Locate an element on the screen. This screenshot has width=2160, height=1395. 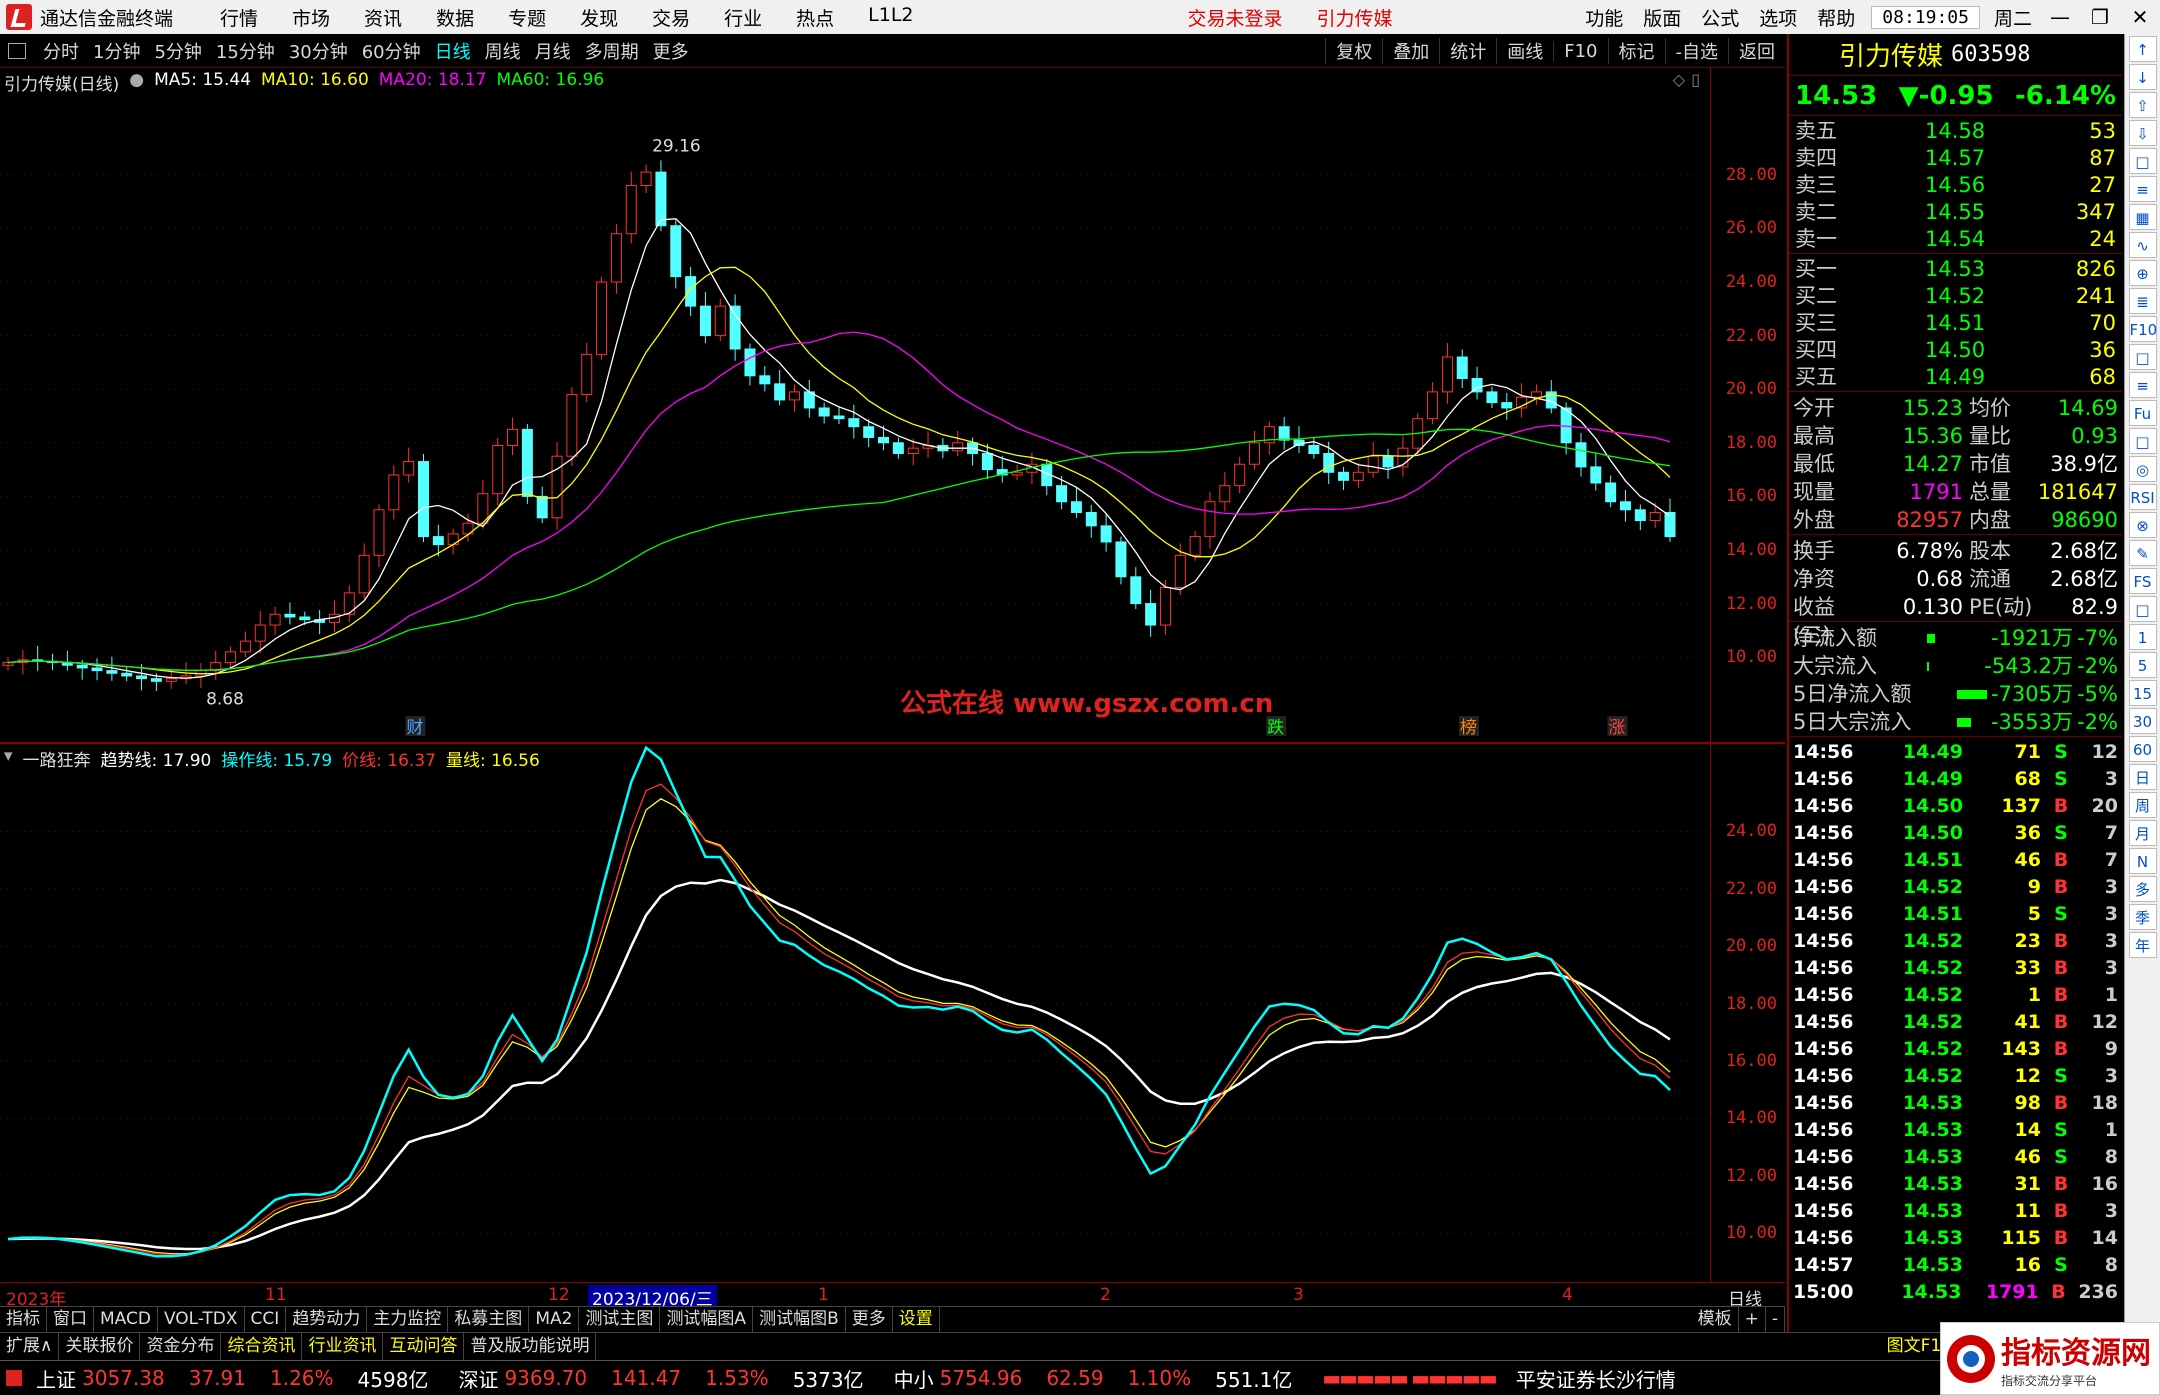
sidebar-btn-13: Fu is located at coordinates (2142, 413).